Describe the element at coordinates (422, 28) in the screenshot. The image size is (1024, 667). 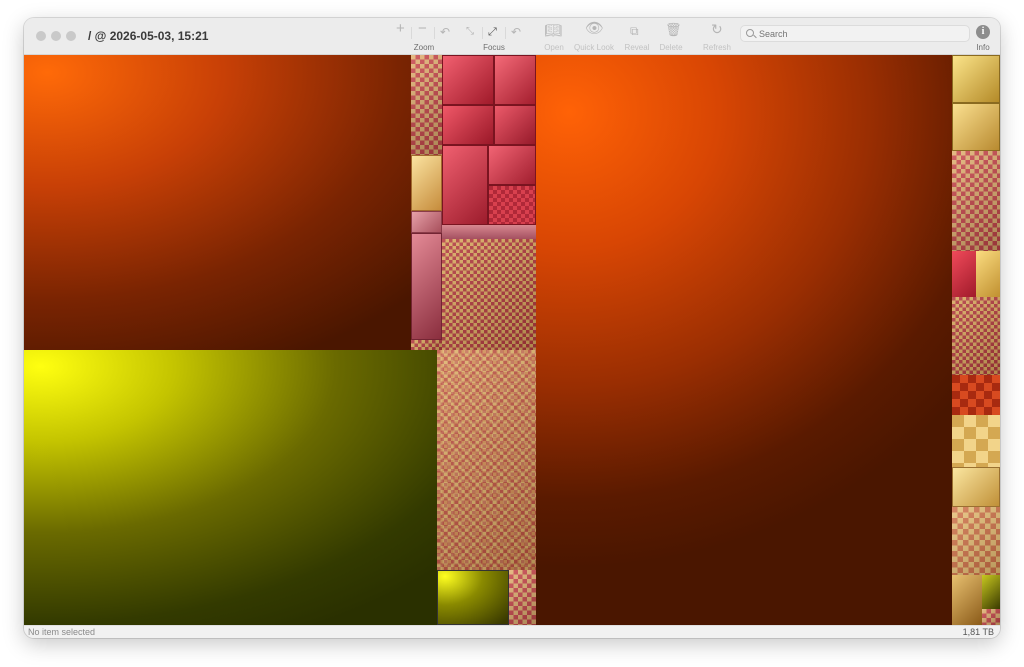
I see `zoom-out-icon: −` at that location.